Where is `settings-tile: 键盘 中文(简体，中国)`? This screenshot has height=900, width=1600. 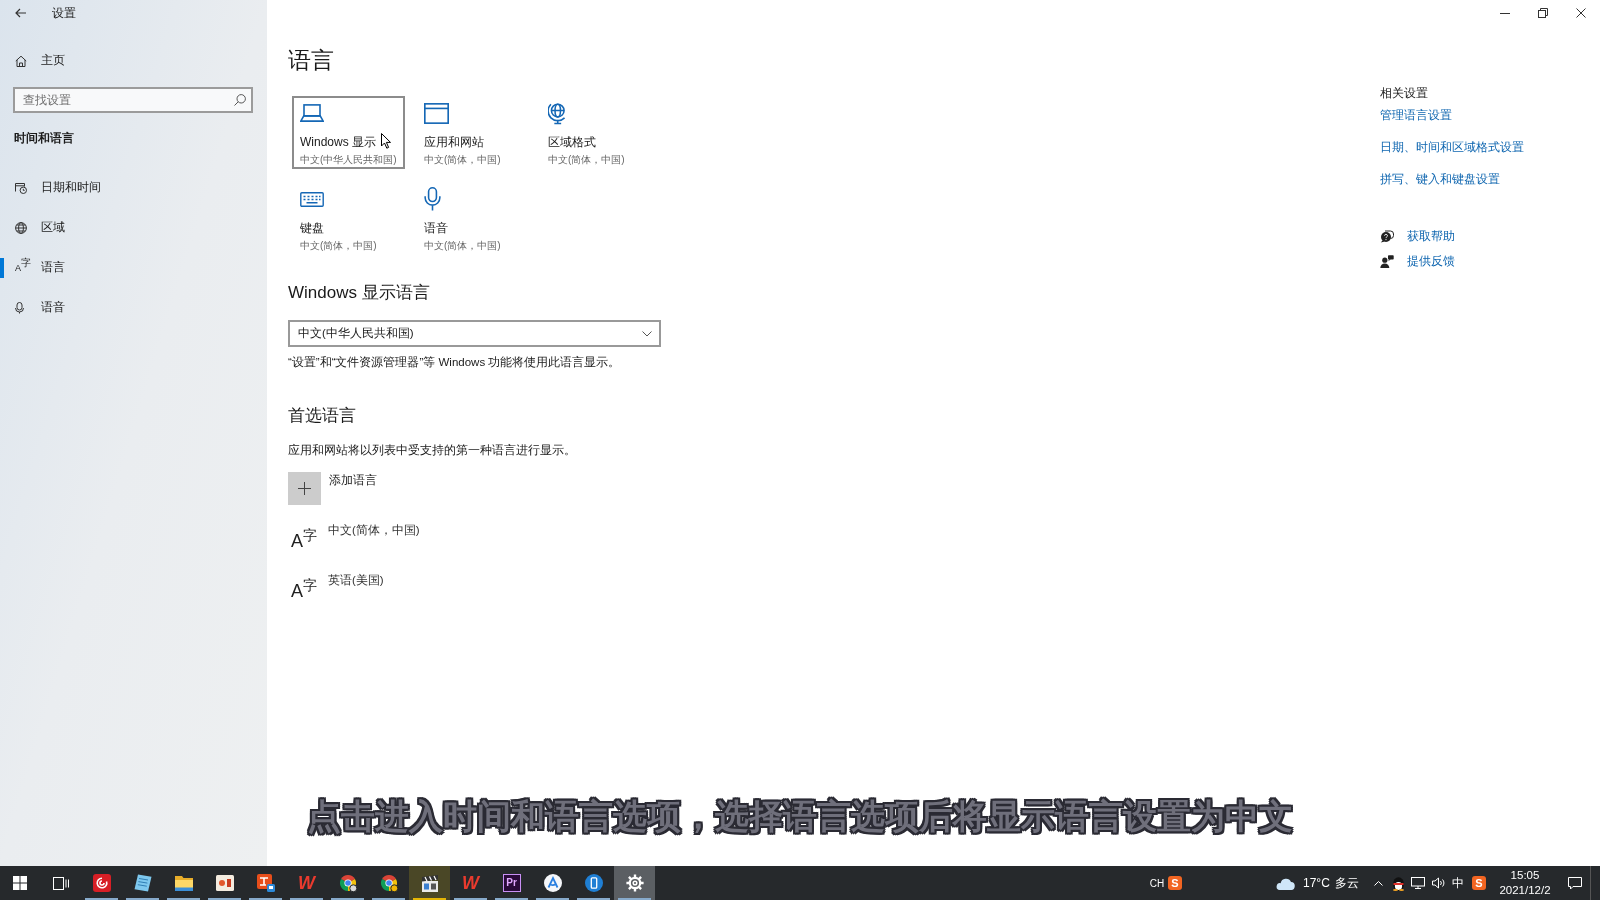
settings-tile: 键盘 中文(简体，中国) is located at coordinates (348, 218).